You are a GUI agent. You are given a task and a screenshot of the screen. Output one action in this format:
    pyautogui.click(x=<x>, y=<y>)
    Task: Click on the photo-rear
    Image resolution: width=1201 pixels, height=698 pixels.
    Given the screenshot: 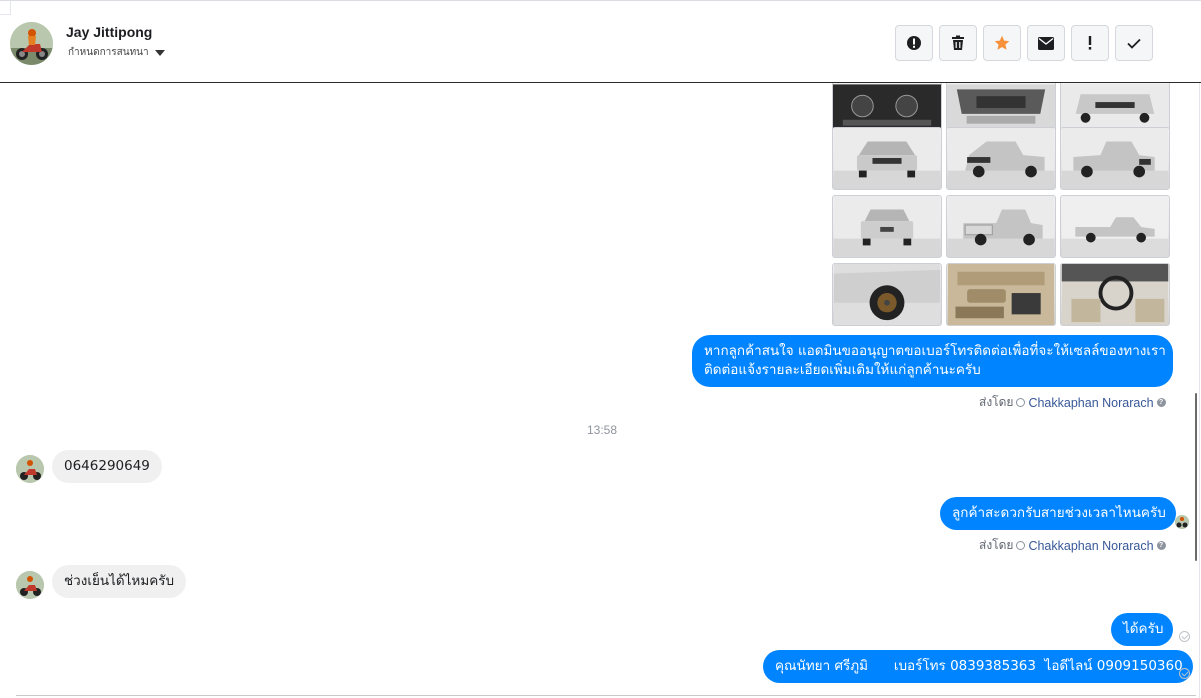 What is the action you would take?
    pyautogui.click(x=887, y=226)
    